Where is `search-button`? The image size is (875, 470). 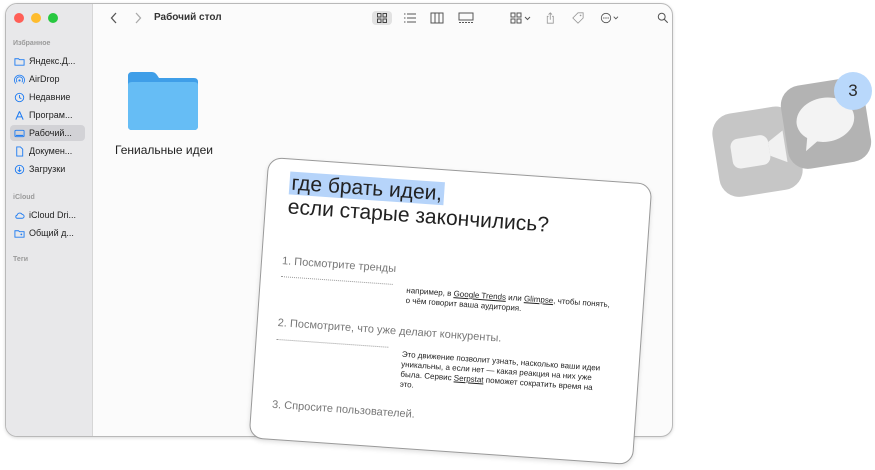 search-button is located at coordinates (663, 18).